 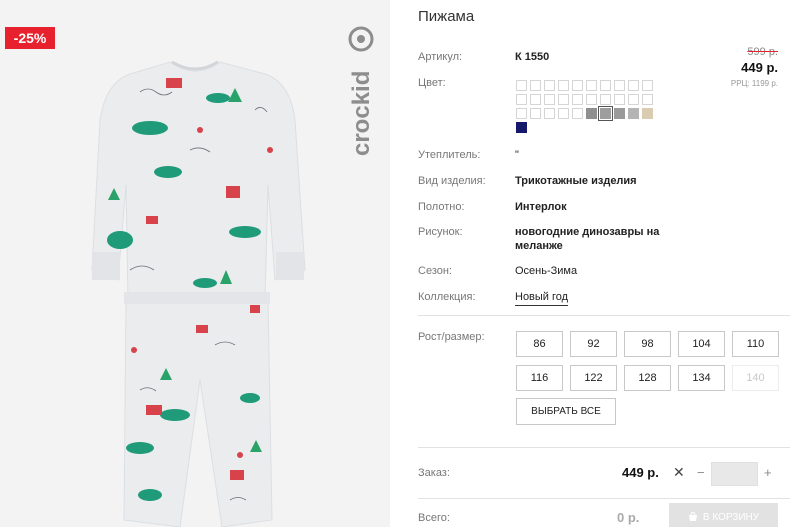 I want to click on crockid-logo: crockid, so click(x=361, y=91).